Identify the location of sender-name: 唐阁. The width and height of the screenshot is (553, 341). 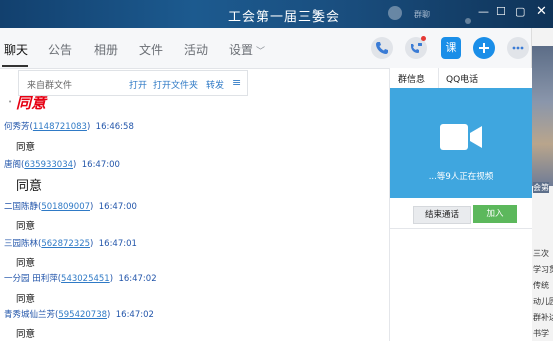
(12, 165).